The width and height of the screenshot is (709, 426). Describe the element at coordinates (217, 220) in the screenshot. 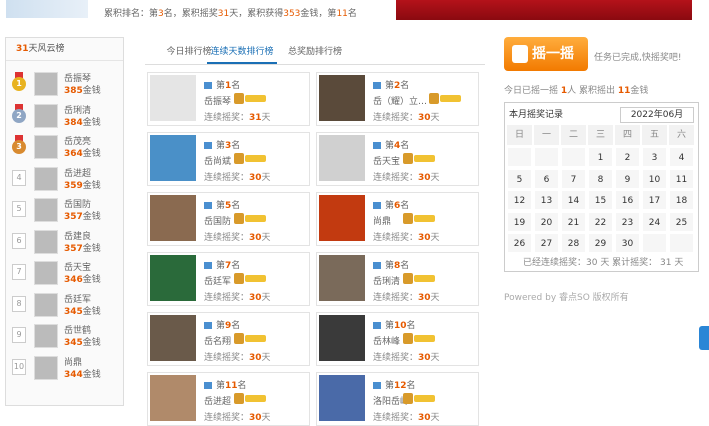

I see `card-member-name: 岳国防` at that location.